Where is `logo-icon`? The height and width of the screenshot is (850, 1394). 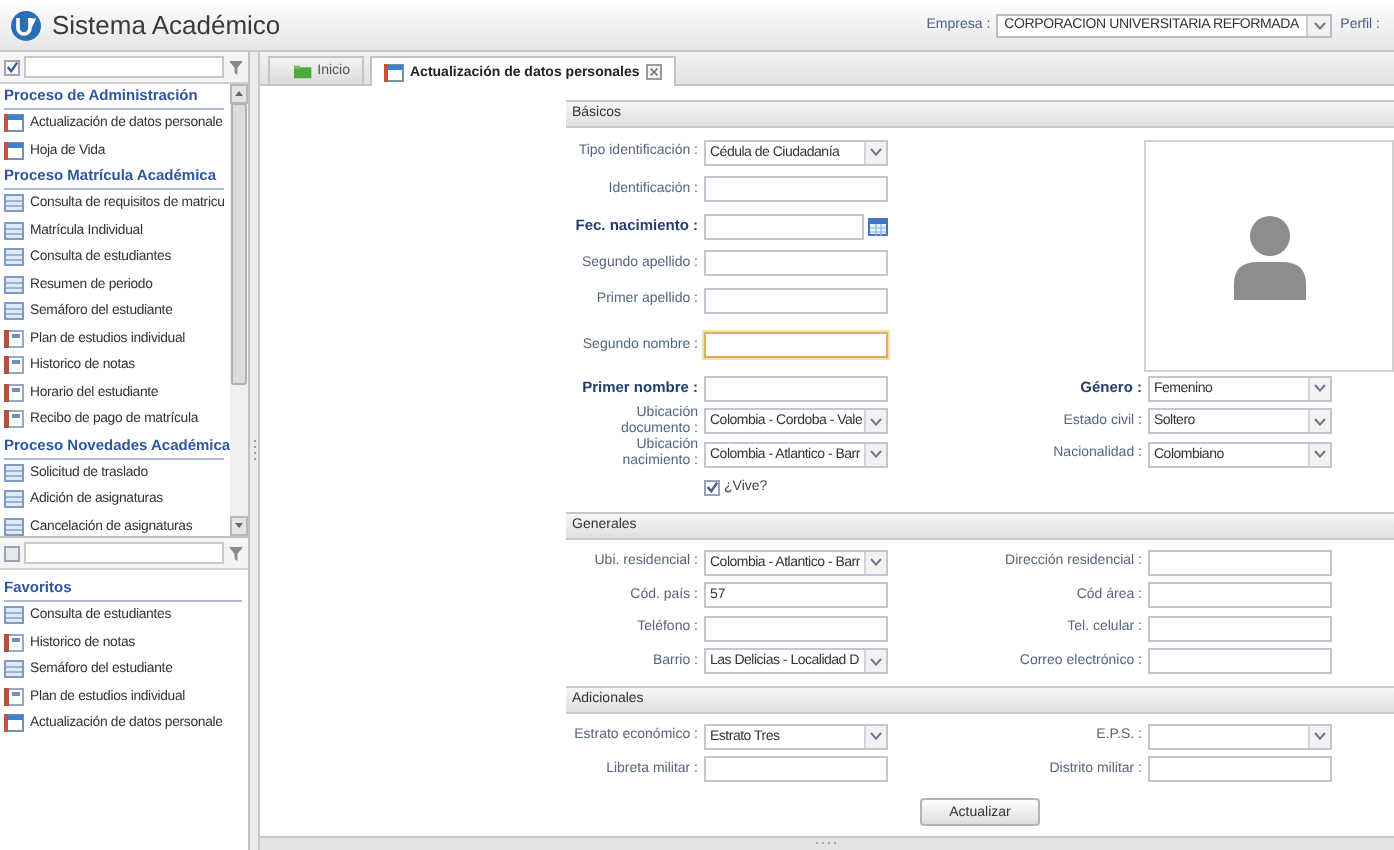
logo-icon is located at coordinates (26, 25).